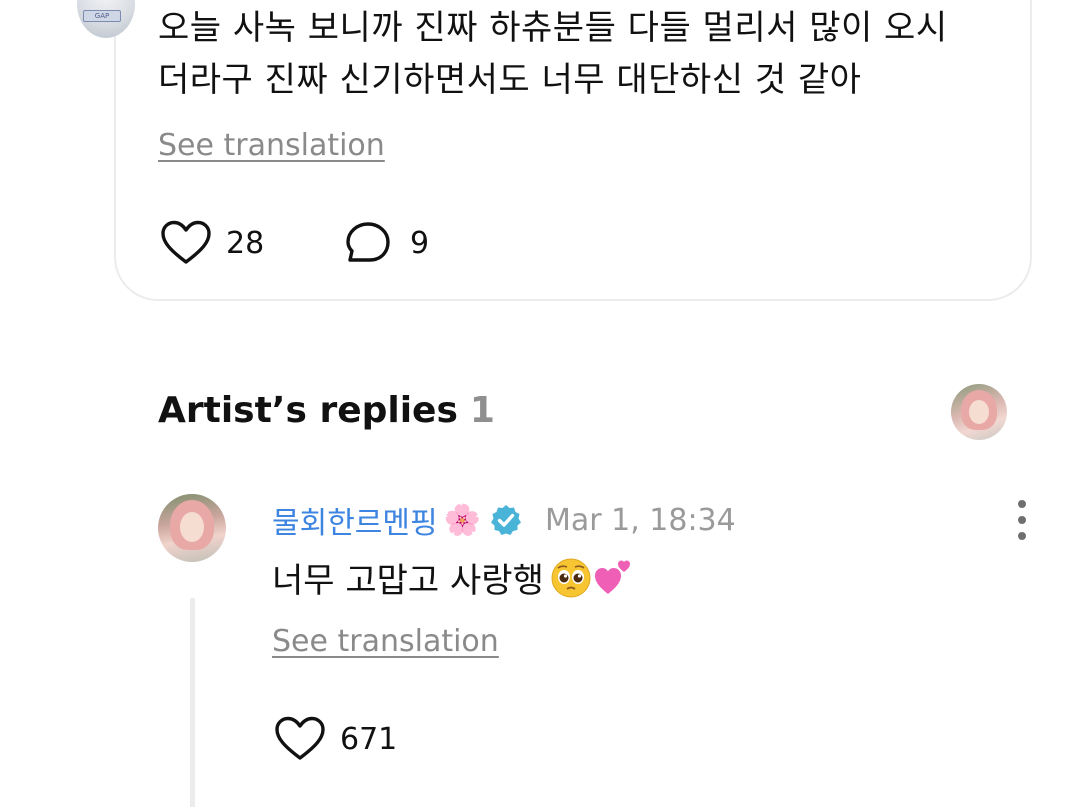  I want to click on reply-timestamp: Mar 1, 18:34, so click(640, 520).